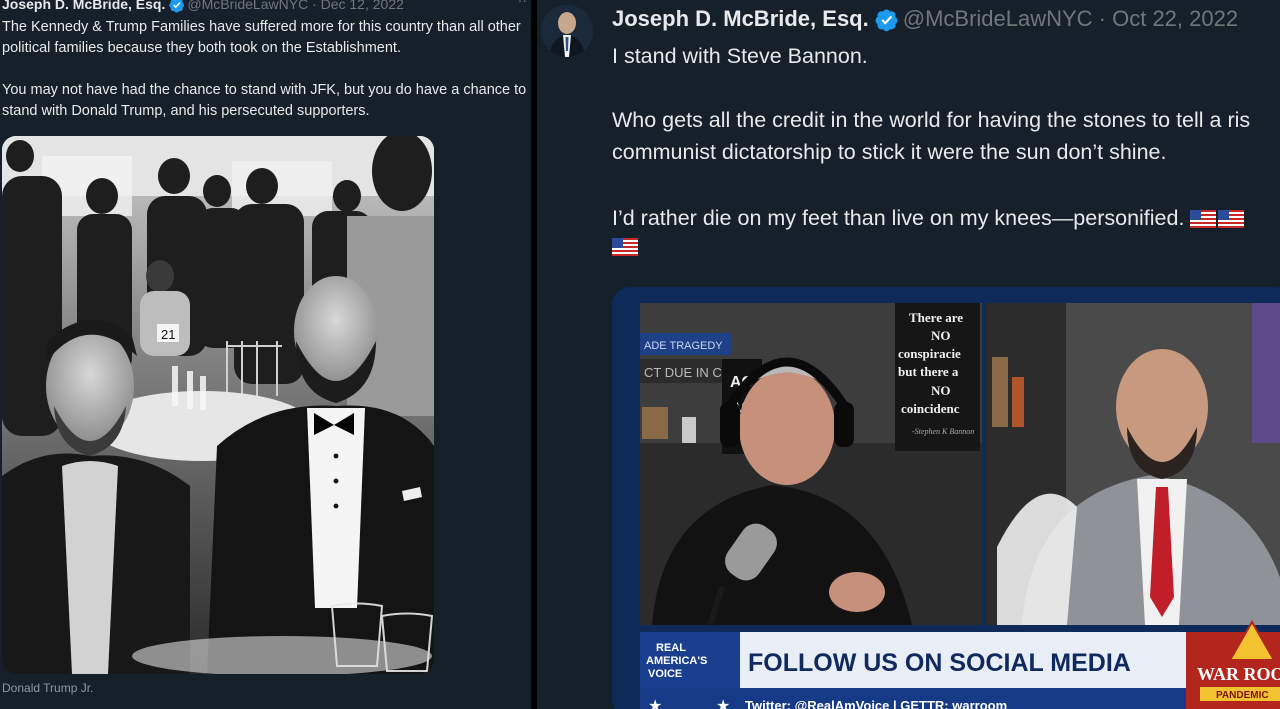 The image size is (1280, 709). What do you see at coordinates (683, 346) in the screenshot?
I see `banner-text: ADE TRAGEDY` at bounding box center [683, 346].